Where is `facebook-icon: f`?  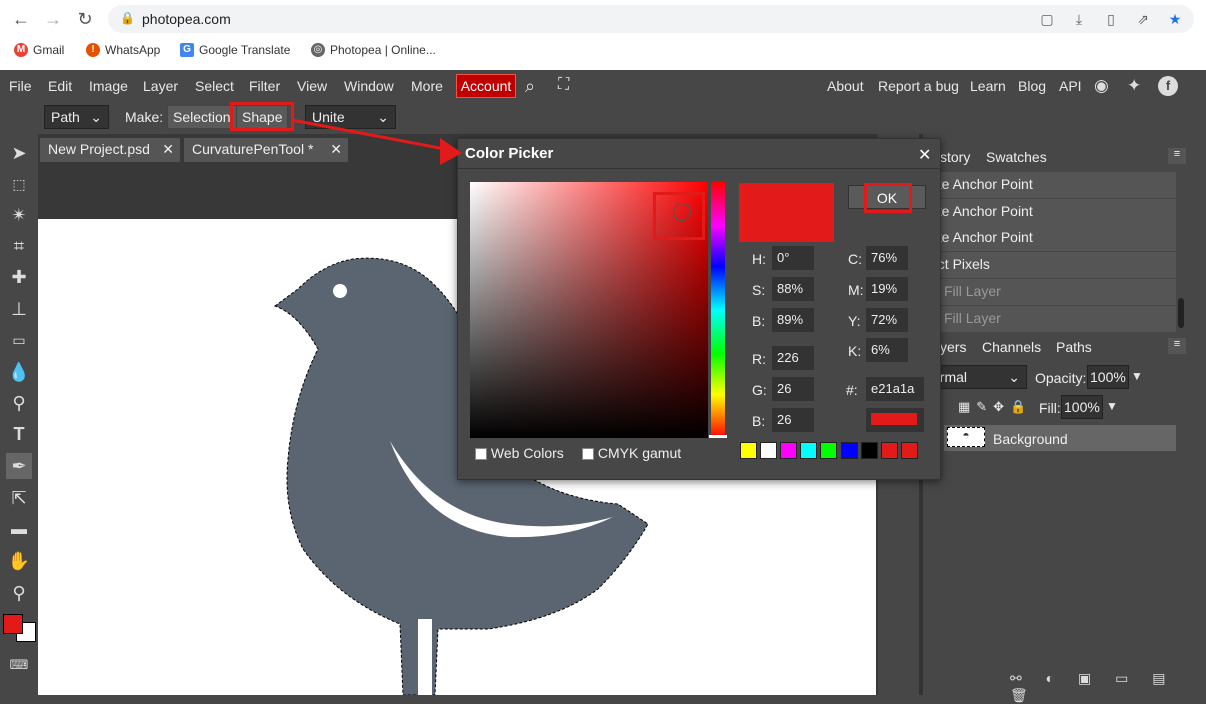 facebook-icon: f is located at coordinates (1168, 86).